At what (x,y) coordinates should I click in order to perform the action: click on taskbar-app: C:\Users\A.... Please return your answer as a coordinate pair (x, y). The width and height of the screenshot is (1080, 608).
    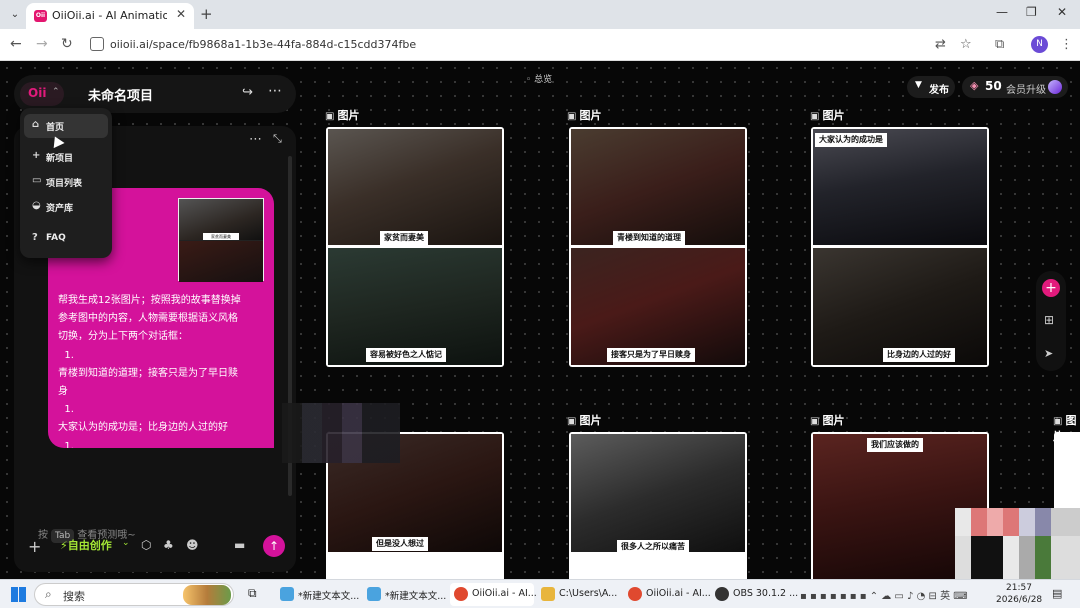
    Looking at the image, I should click on (579, 594).